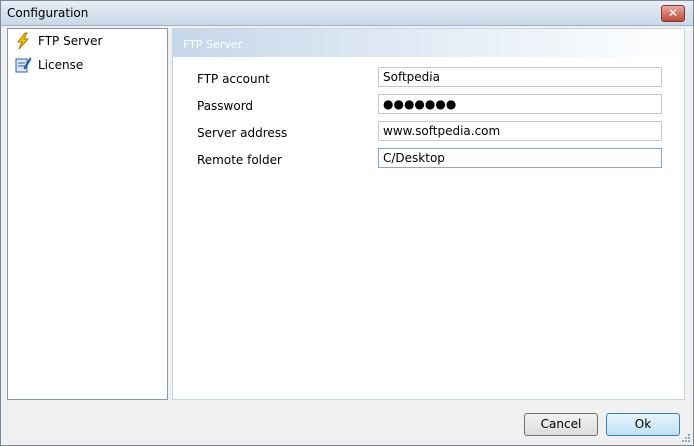  I want to click on ok-button: Ok, so click(643, 424).